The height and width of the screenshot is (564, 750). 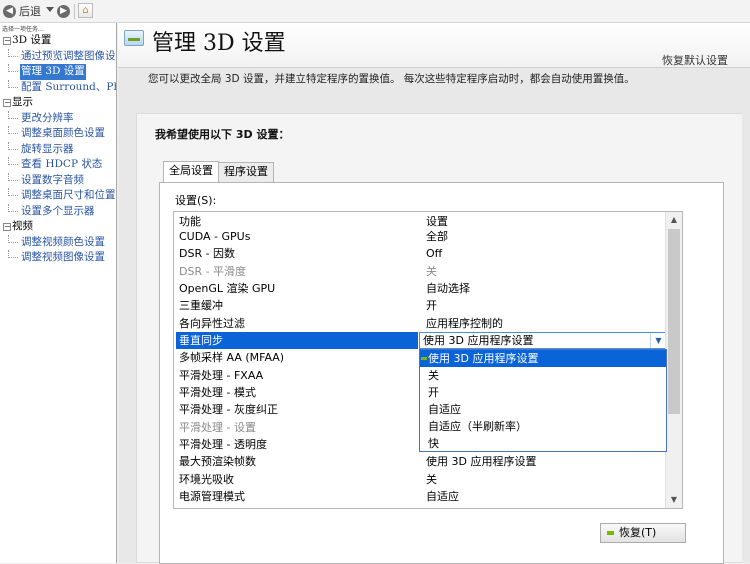 What do you see at coordinates (63, 134) in the screenshot?
I see `tree-item-label: 调整桌面颜色设置` at bounding box center [63, 134].